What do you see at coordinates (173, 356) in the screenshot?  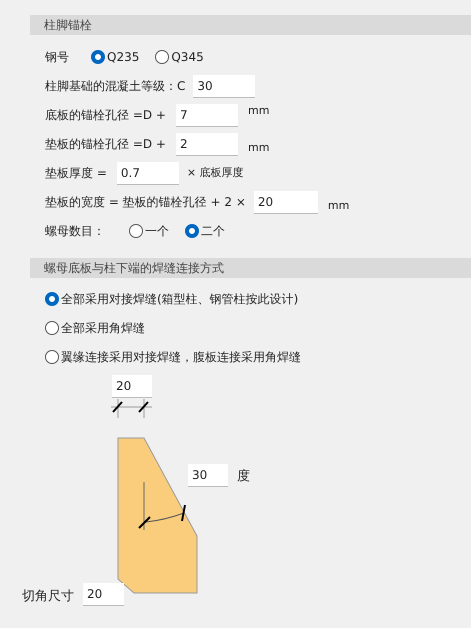 I see `radio-option: 翼缘连接采用对接焊缝，腹板连接采用角焊缝` at bounding box center [173, 356].